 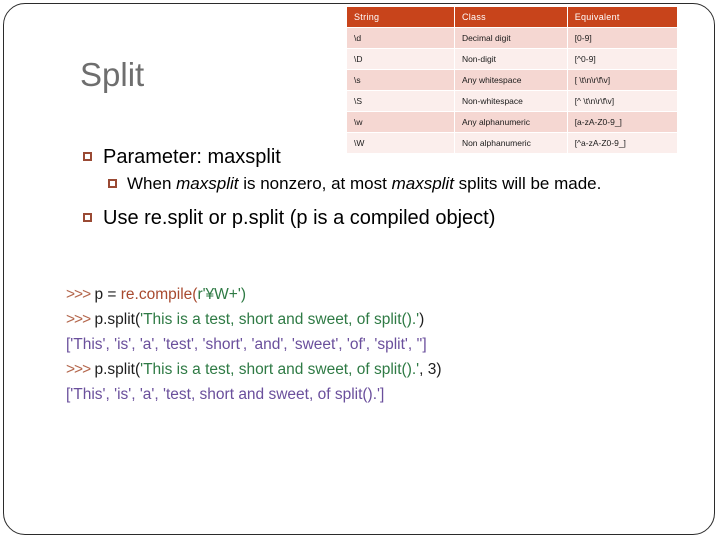 I want to click on column-header-class: Class, so click(x=510, y=17).